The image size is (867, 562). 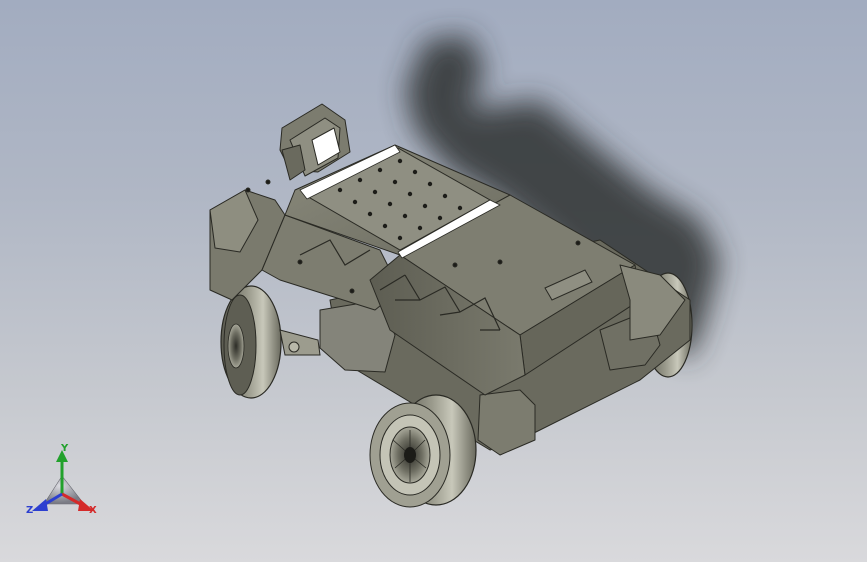 I want to click on y-axis-label: Y, so click(x=65, y=448).